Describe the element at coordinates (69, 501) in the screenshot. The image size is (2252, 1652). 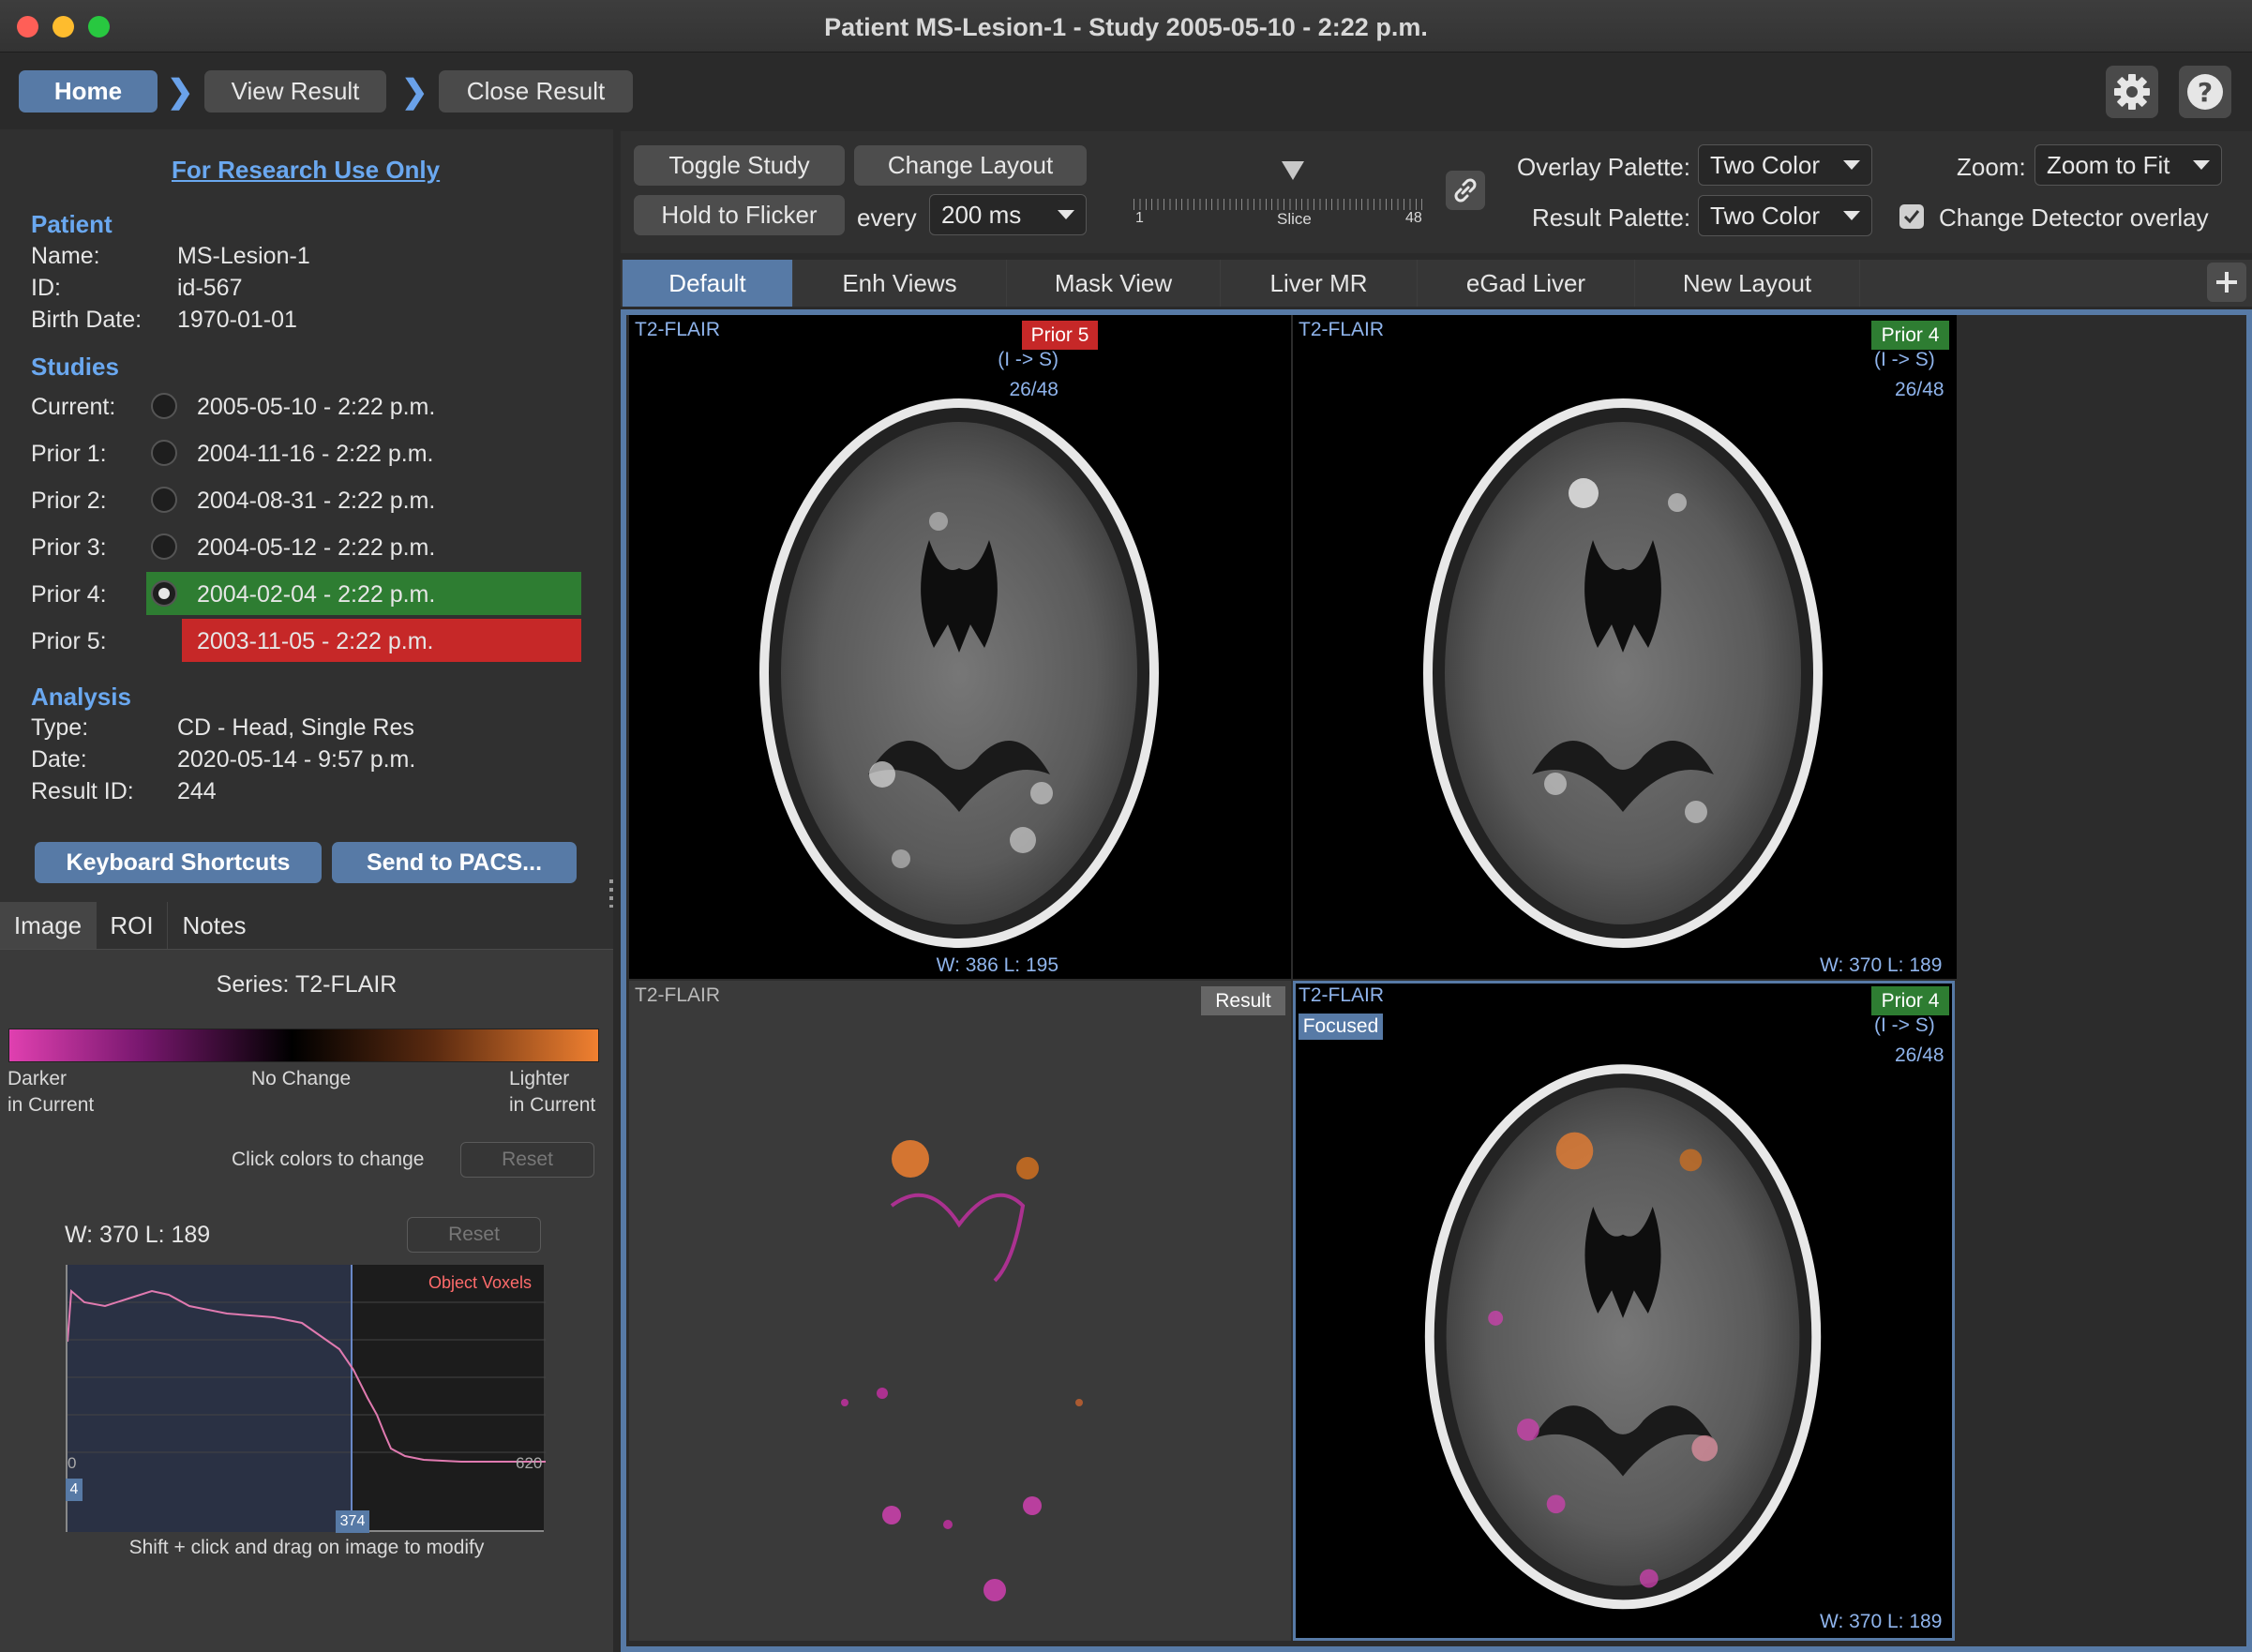
I see `study-label: Prior 2:` at that location.